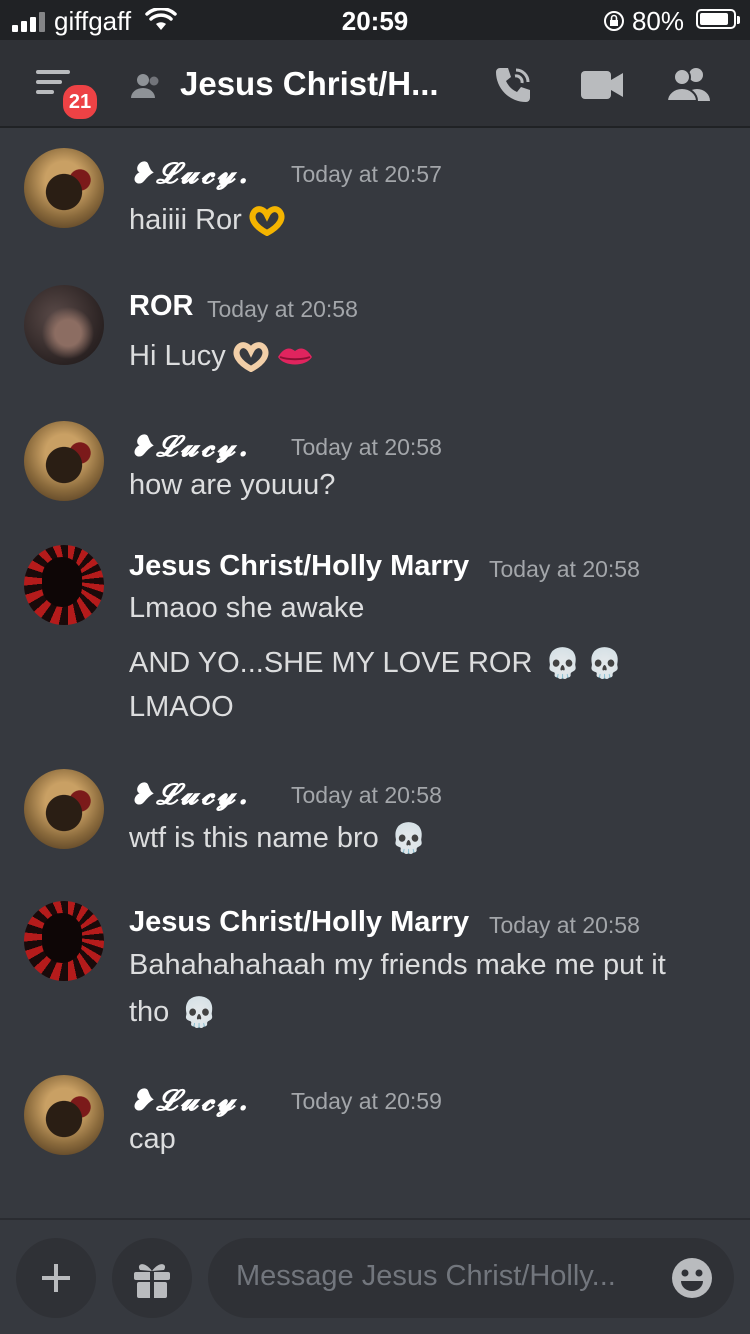 Image resolution: width=750 pixels, height=1334 pixels. Describe the element at coordinates (366, 174) in the screenshot. I see `message-timestamp: Today at 20:57` at that location.